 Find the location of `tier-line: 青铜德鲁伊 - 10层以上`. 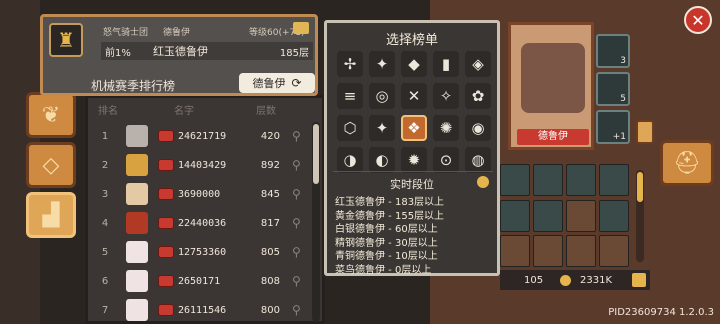

tier-line: 青铜德鲁伊 - 10层以上 is located at coordinates (386, 256).